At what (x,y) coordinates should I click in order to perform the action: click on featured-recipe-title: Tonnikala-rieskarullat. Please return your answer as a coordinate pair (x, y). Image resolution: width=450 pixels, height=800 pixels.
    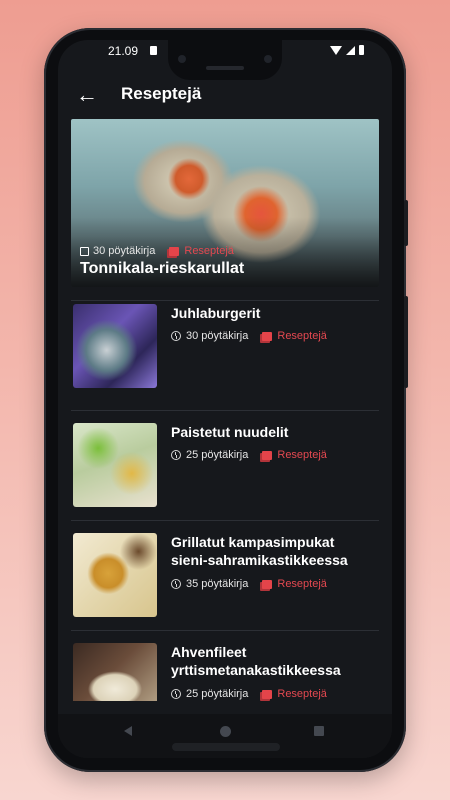
    Looking at the image, I should click on (162, 268).